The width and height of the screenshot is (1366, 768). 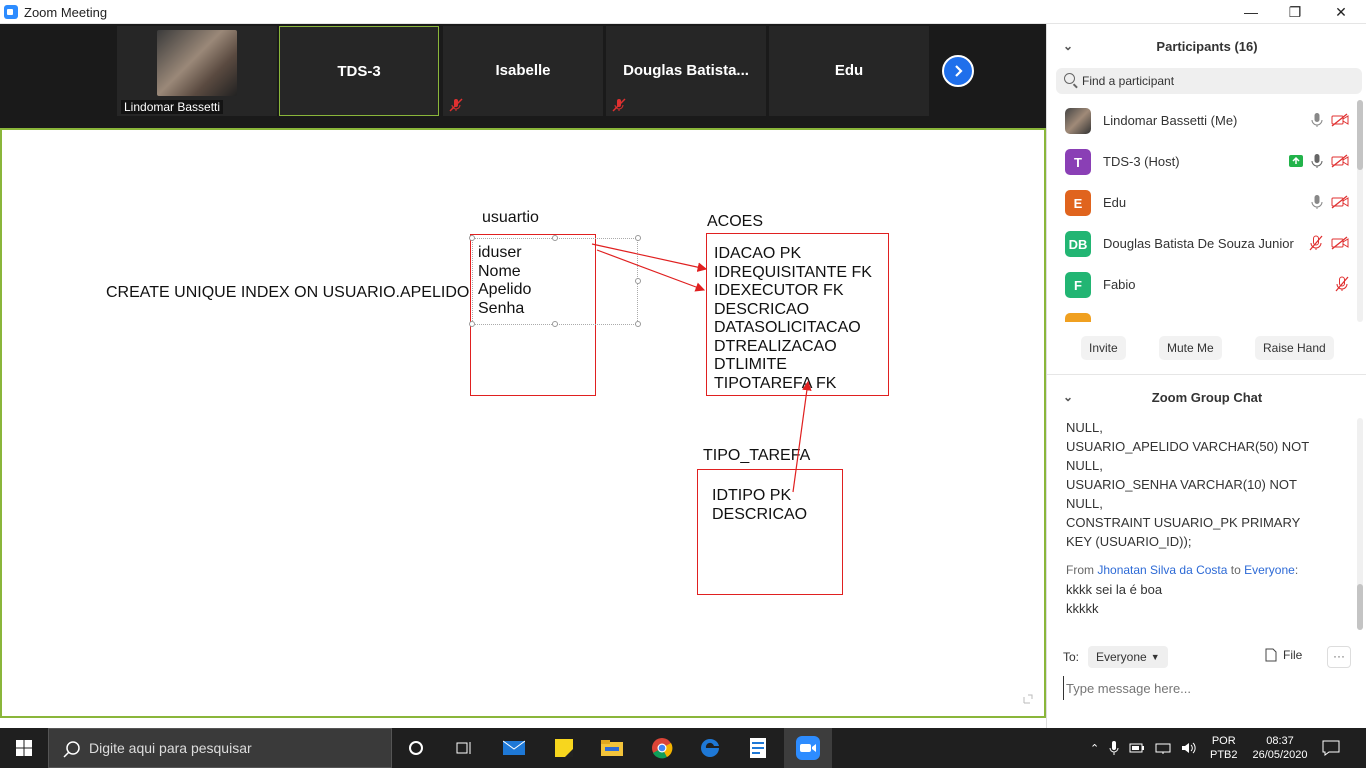 I want to click on participant-row: DB Douglas Batista De Souza Junior, so click(x=1200, y=243).